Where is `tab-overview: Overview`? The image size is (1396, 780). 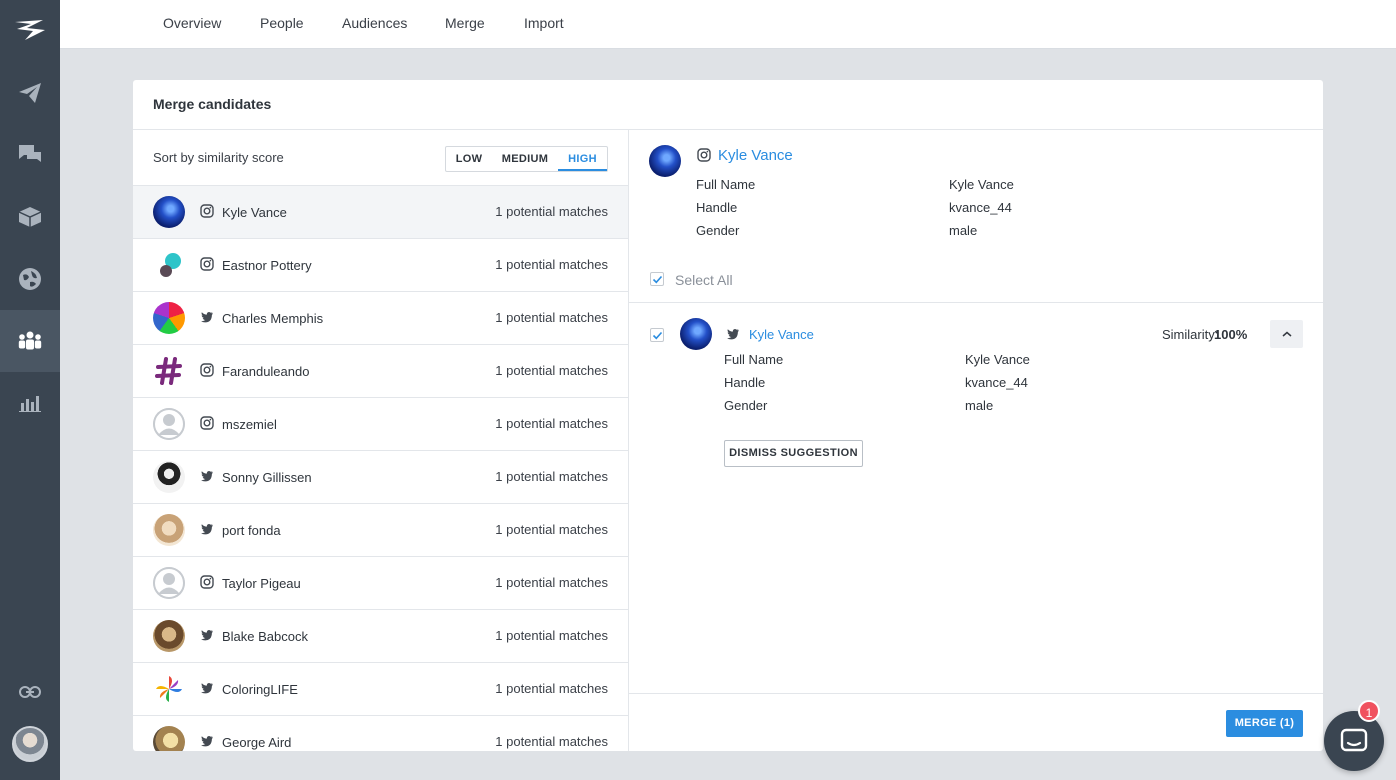 tab-overview: Overview is located at coordinates (192, 24).